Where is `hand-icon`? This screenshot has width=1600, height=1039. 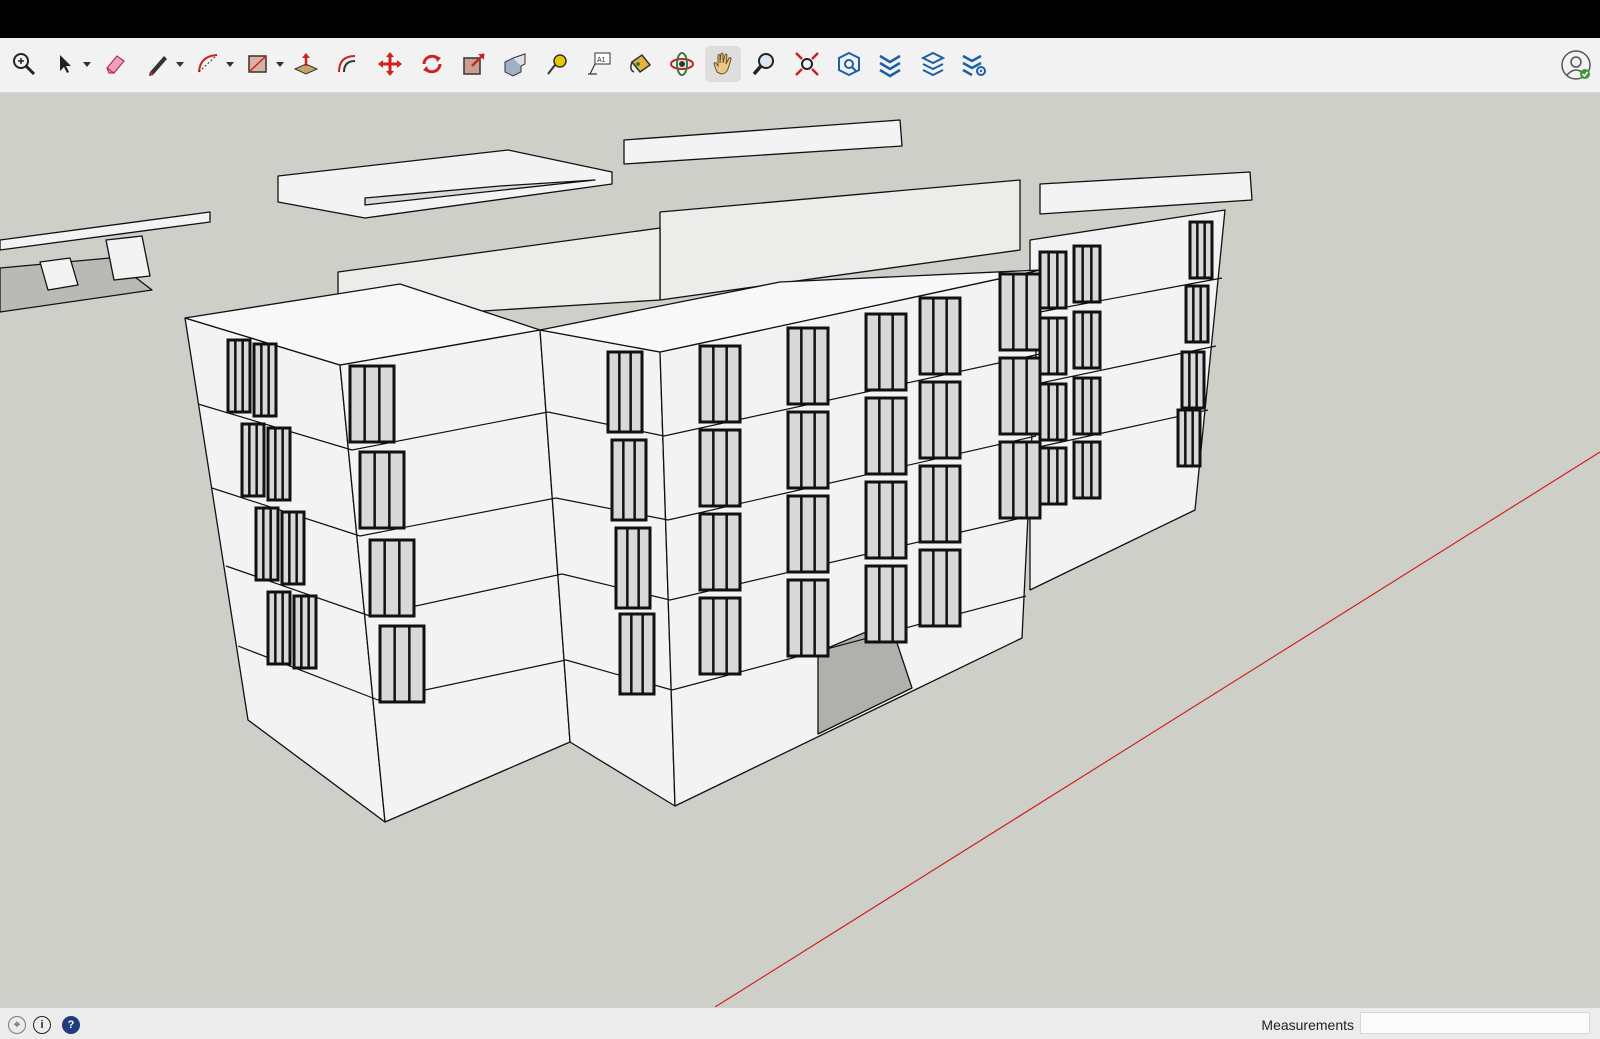
hand-icon is located at coordinates (722, 63).